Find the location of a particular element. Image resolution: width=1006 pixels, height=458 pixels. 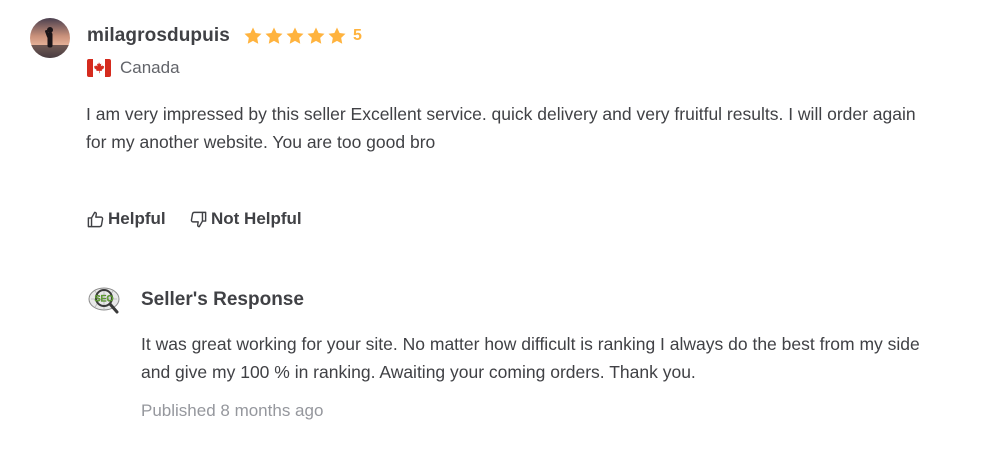

avatar is located at coordinates (50, 38).